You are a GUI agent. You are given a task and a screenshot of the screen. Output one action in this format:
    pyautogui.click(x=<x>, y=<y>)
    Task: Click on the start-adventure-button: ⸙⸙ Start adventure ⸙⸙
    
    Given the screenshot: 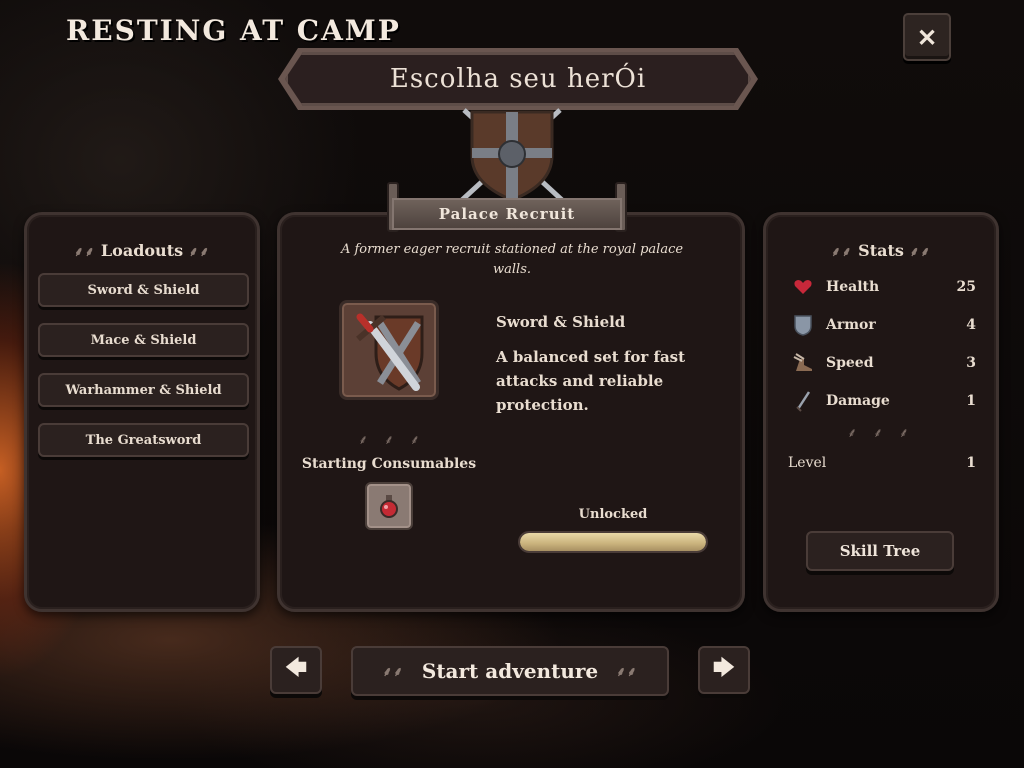 What is the action you would take?
    pyautogui.click(x=510, y=671)
    